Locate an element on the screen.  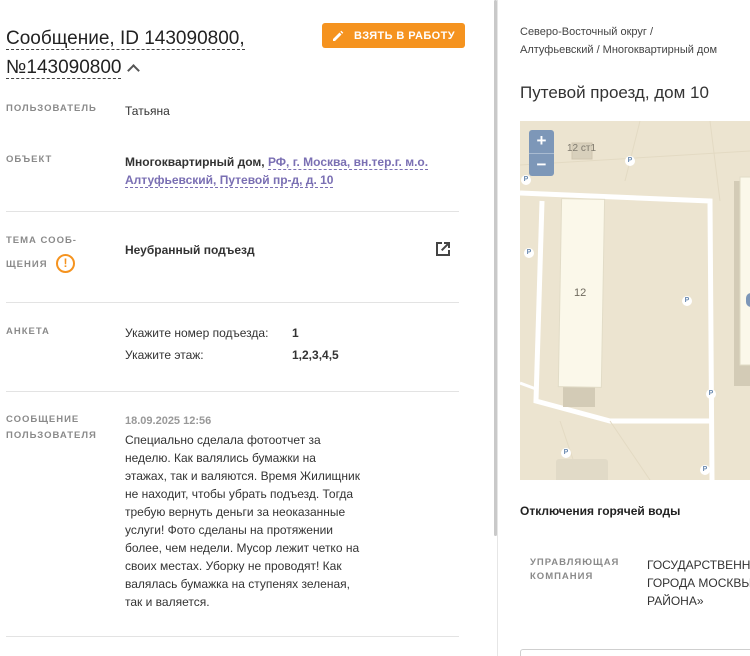
bottom-field is located at coordinates (635, 652).